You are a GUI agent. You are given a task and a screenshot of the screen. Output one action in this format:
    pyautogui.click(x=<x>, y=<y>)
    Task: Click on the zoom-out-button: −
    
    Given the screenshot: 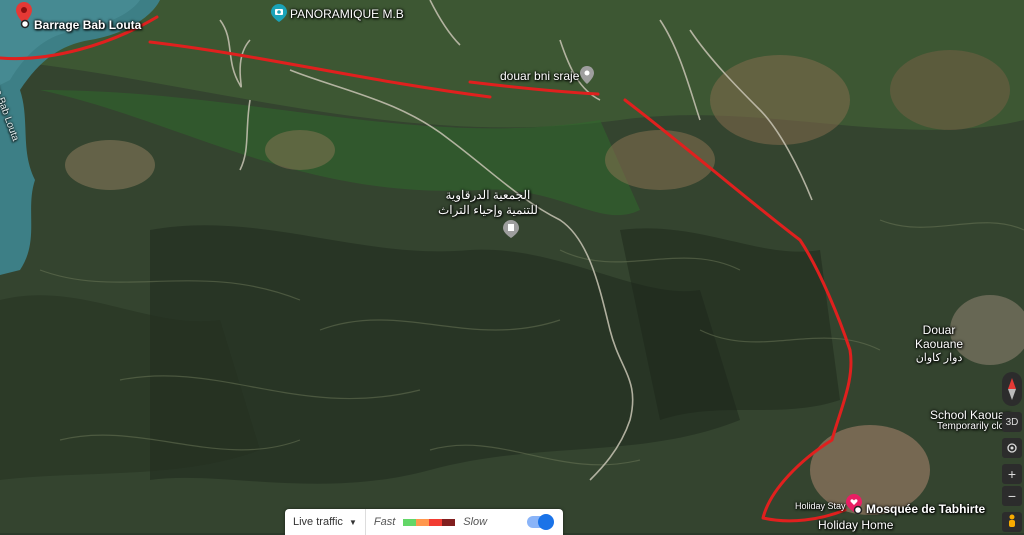 What is the action you would take?
    pyautogui.click(x=1012, y=496)
    